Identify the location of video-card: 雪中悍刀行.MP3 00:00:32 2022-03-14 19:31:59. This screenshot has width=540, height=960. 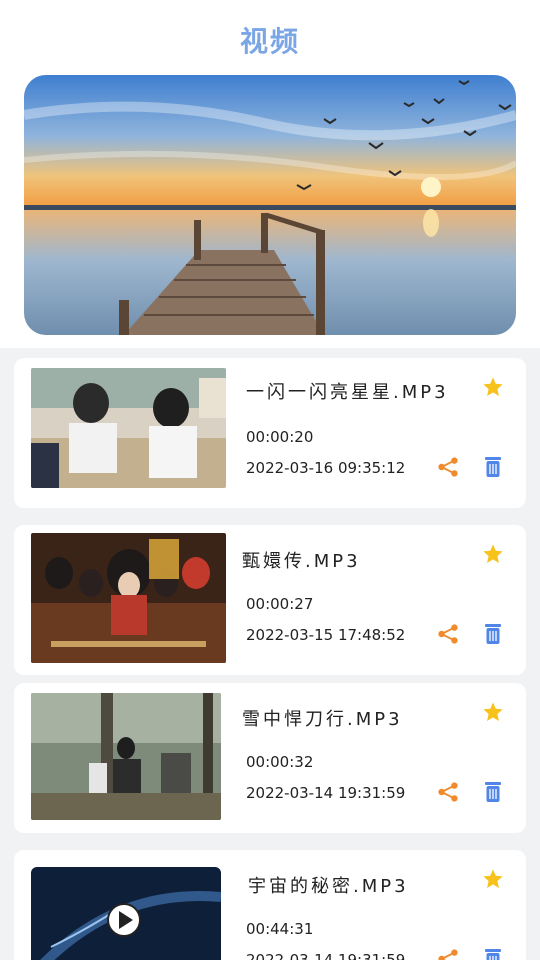
(270, 758).